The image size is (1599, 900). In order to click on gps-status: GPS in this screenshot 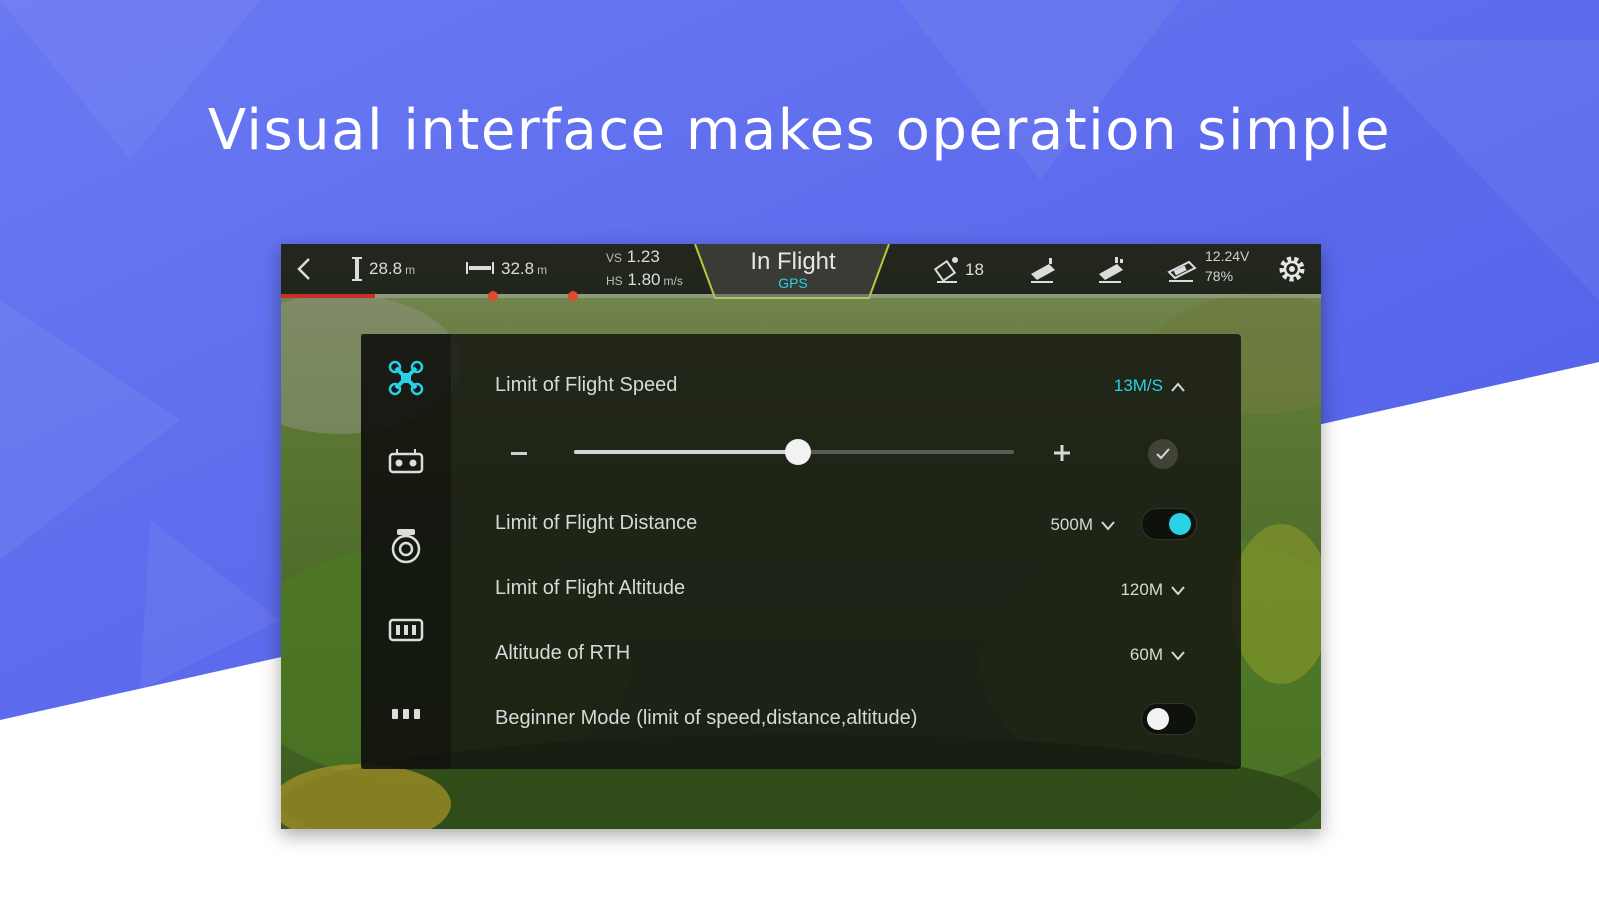, I will do `click(793, 283)`.